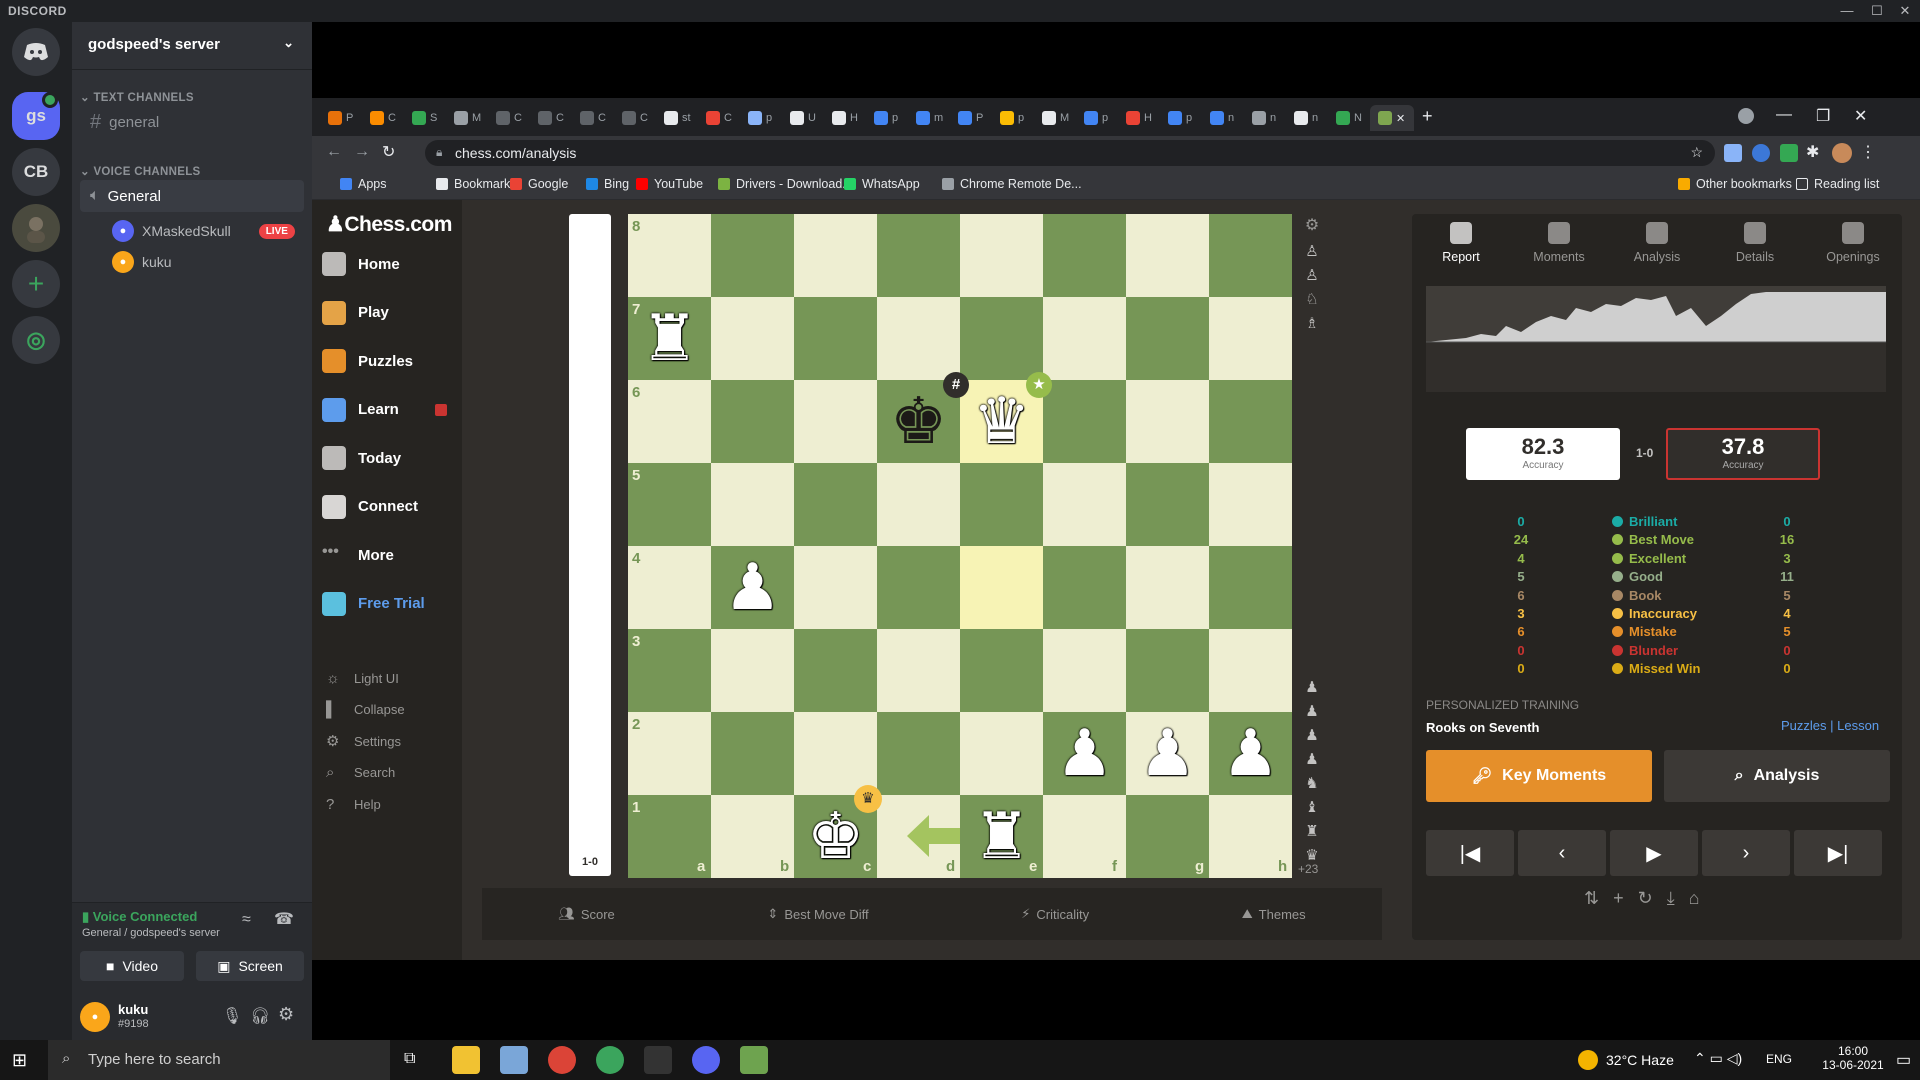 Image resolution: width=1920 pixels, height=1080 pixels. What do you see at coordinates (1070, 153) in the screenshot?
I see `url-bar: 🔒︎ chess.com/analysis ☆` at bounding box center [1070, 153].